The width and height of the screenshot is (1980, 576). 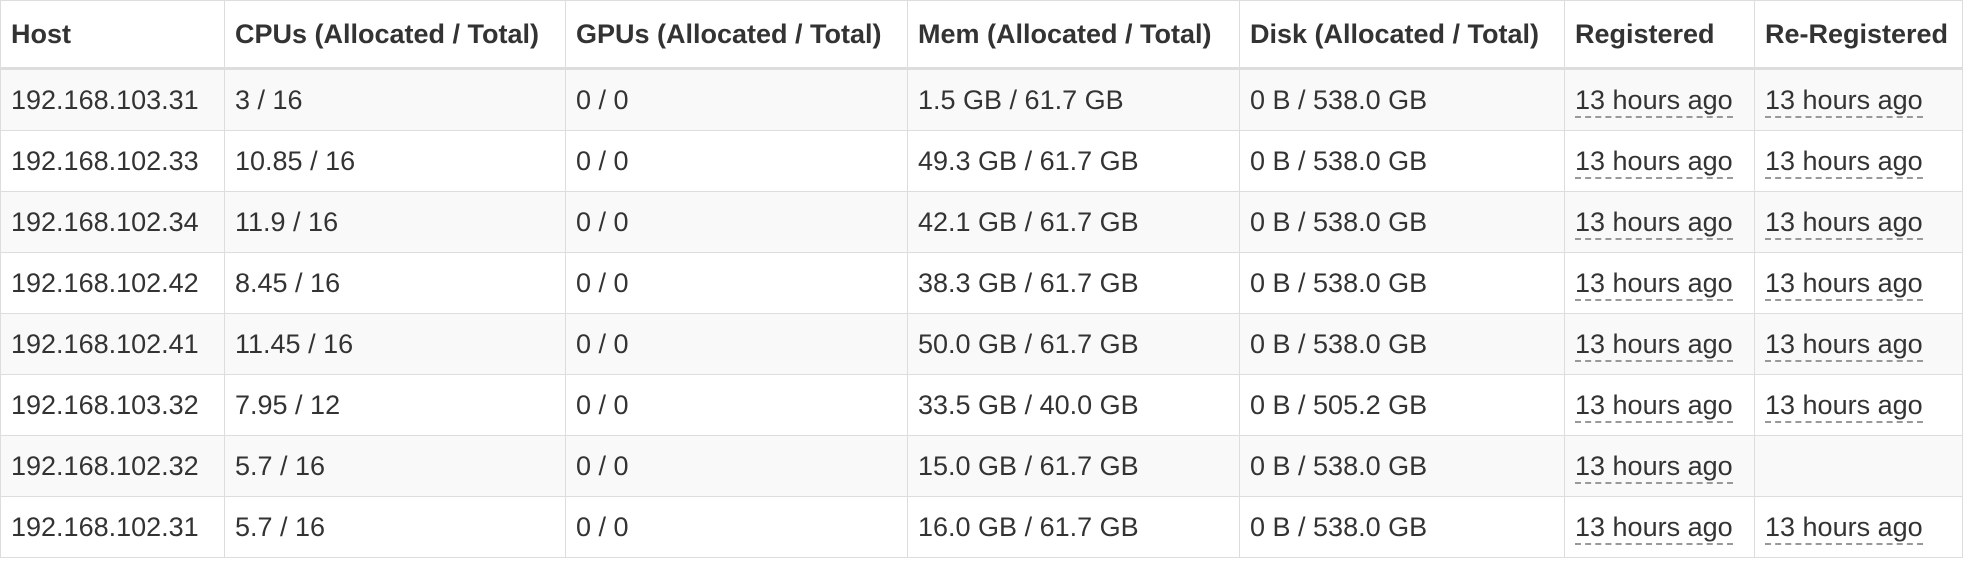 I want to click on cpus-cell: 8.45 / 16, so click(x=395, y=283).